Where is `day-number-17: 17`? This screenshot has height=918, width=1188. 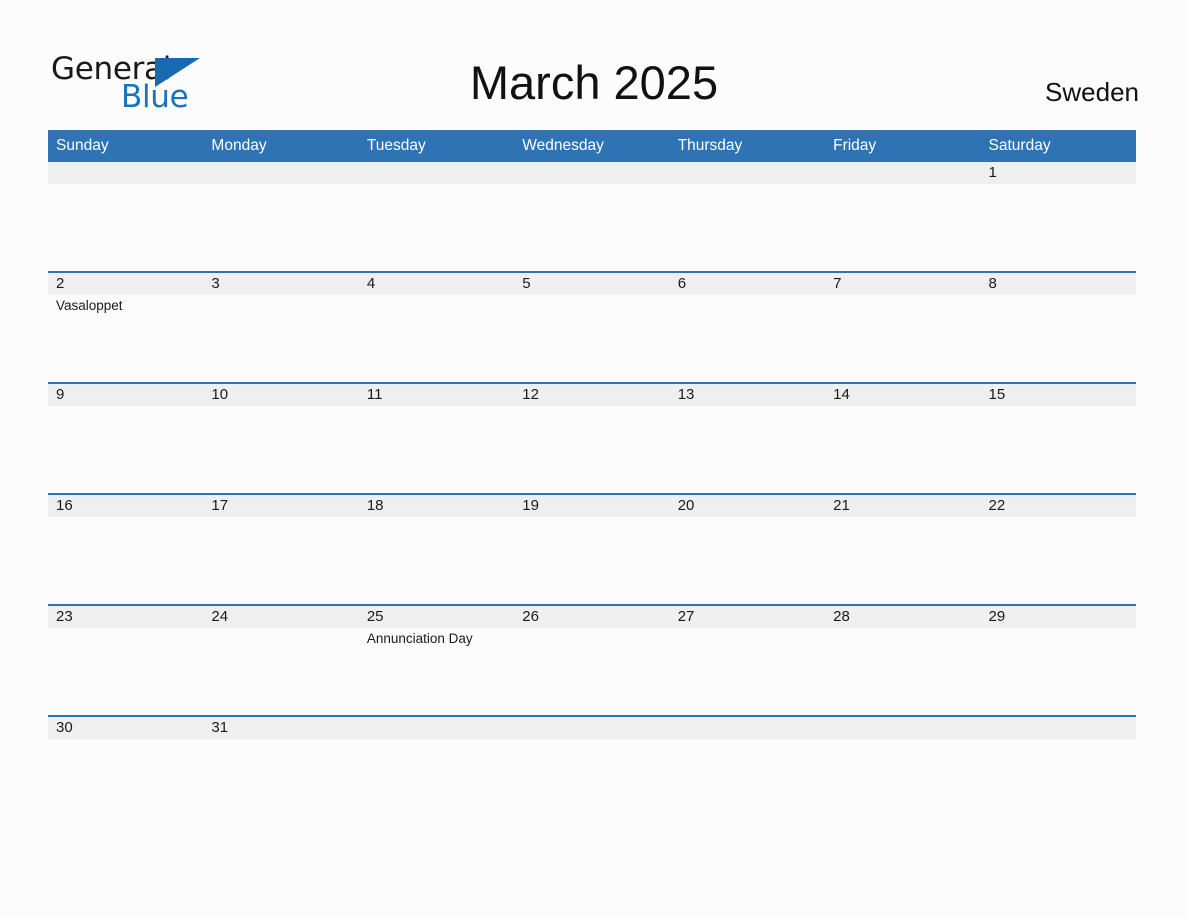 day-number-17: 17 is located at coordinates (280, 506).